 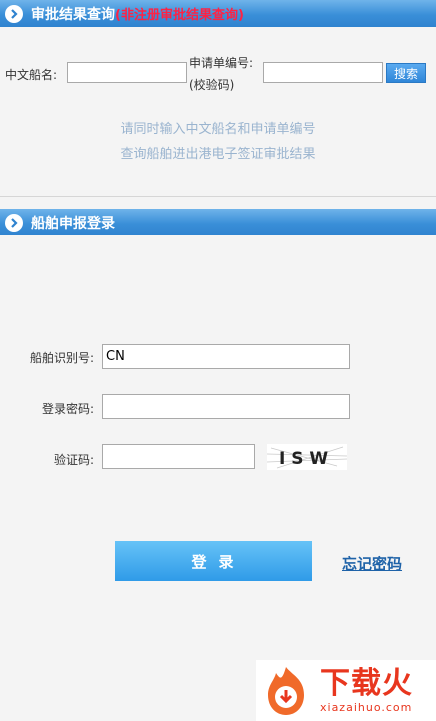 What do you see at coordinates (61, 358) in the screenshot?
I see `ship-id-label: 船舶识别号:` at bounding box center [61, 358].